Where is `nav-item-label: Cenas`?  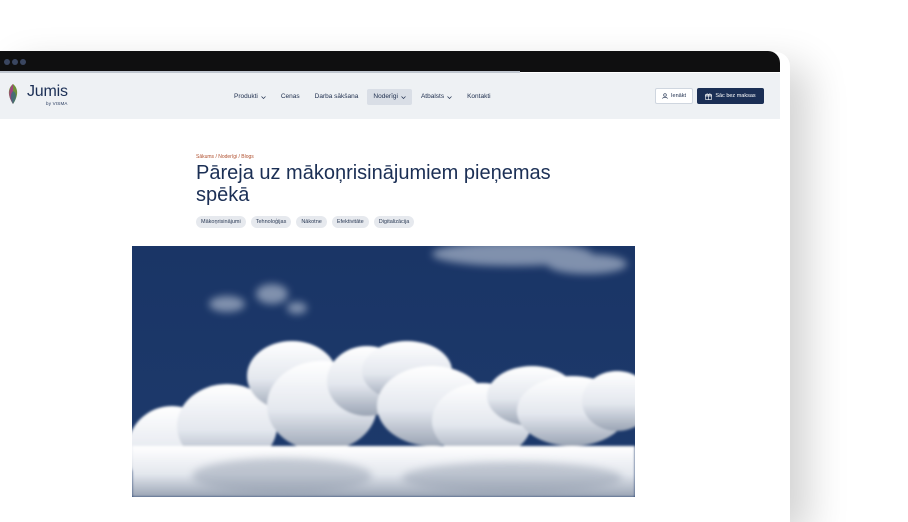
nav-item-label: Cenas is located at coordinates (290, 96).